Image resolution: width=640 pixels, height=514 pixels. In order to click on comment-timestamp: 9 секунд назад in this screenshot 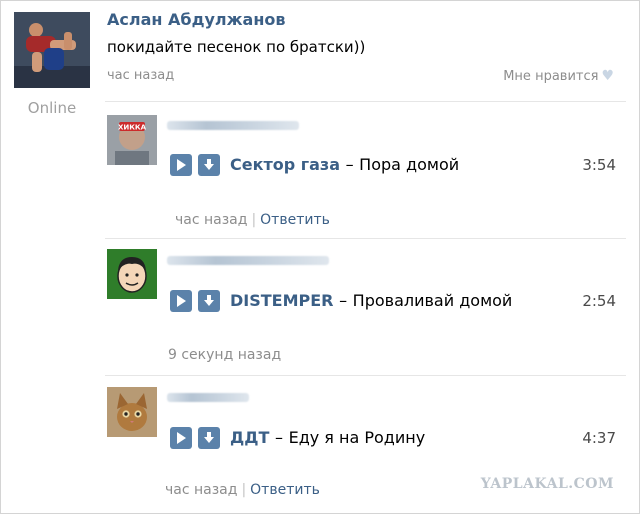, I will do `click(224, 355)`.